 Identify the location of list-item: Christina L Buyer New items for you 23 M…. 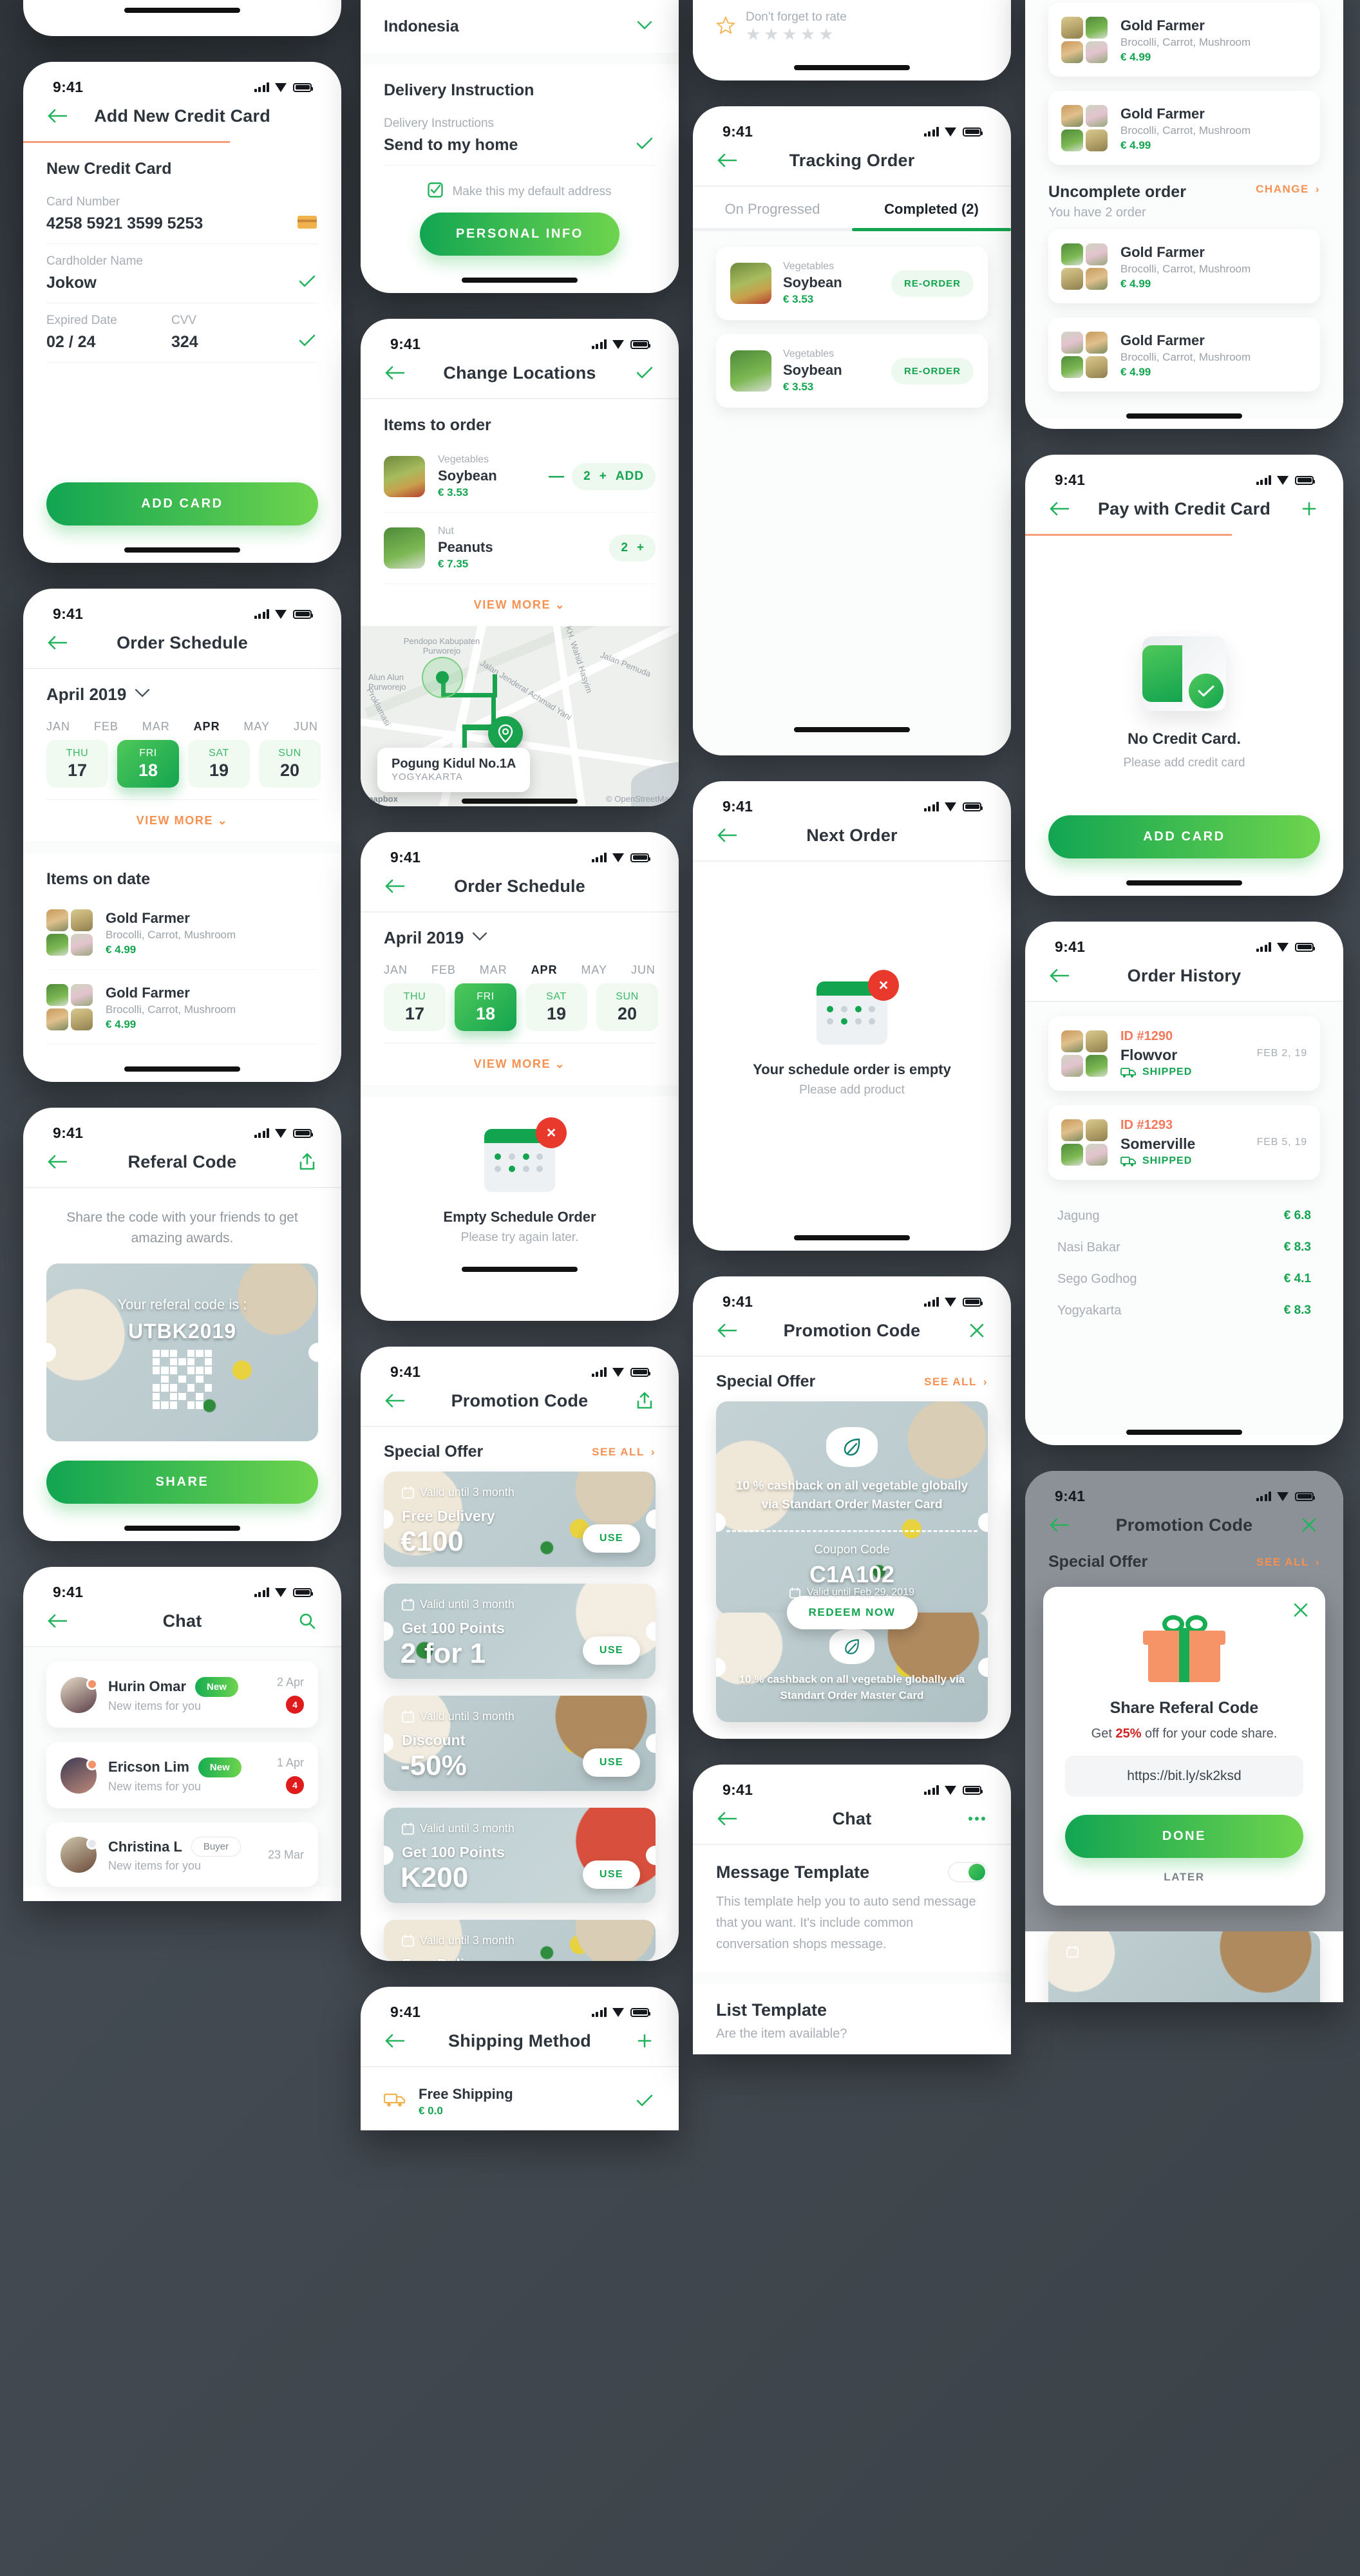
(182, 1855).